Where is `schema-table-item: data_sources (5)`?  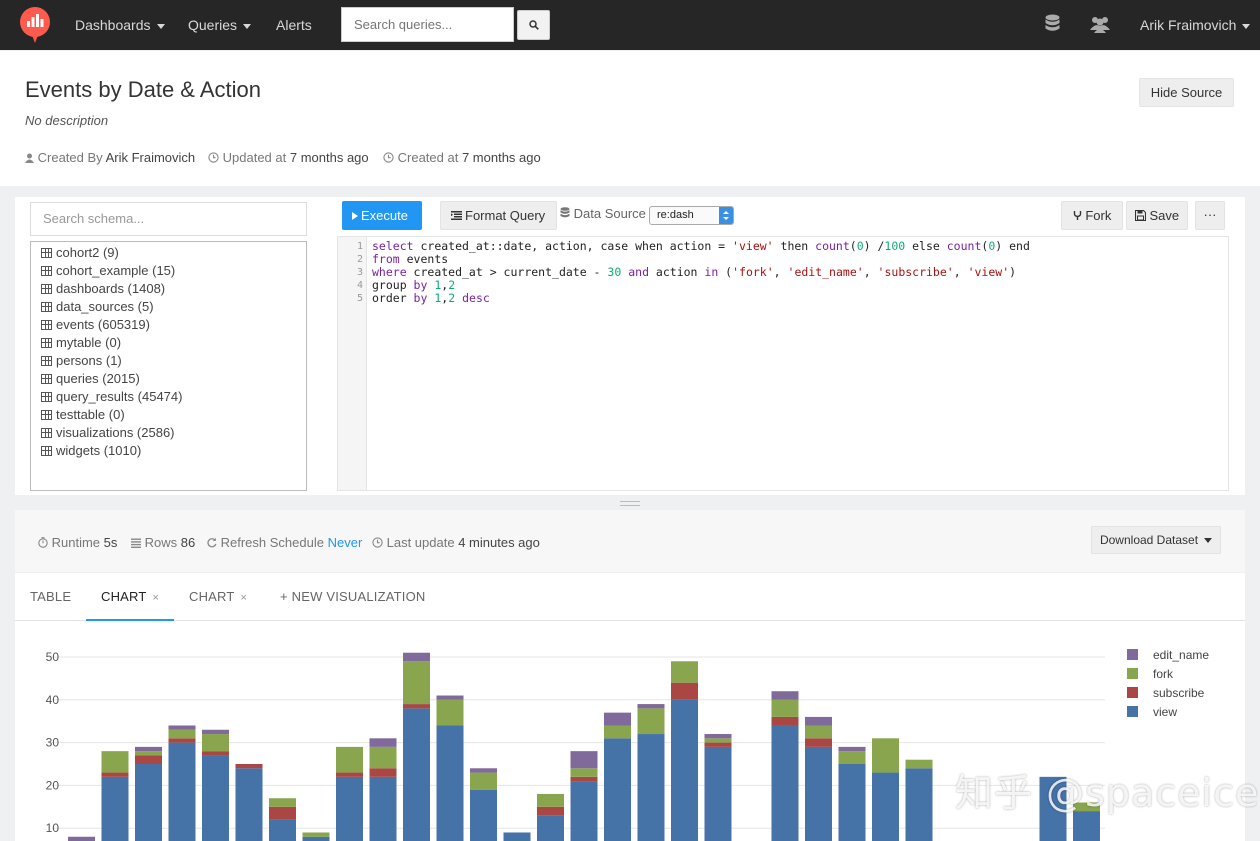
schema-table-item: data_sources (5) is located at coordinates (168, 307).